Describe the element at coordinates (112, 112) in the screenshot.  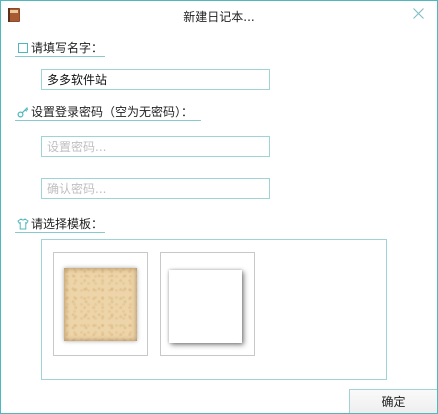
I see `password-label-text: 设置登录密码（空为无密码）：` at that location.